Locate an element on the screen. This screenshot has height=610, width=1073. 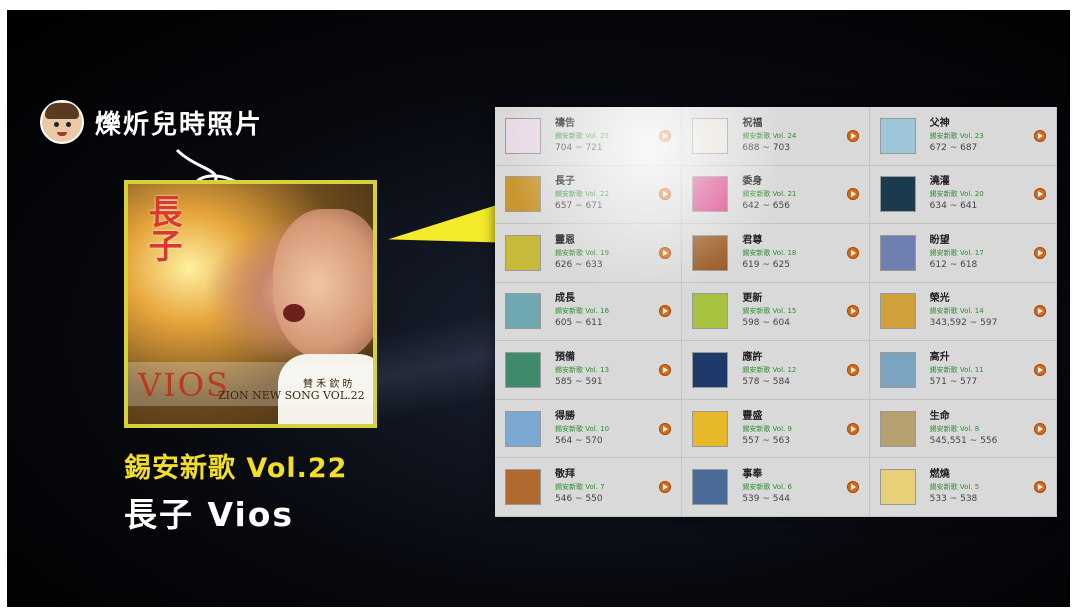
album-volume: 錫安新歌 Vol. 6 is located at coordinates (767, 487).